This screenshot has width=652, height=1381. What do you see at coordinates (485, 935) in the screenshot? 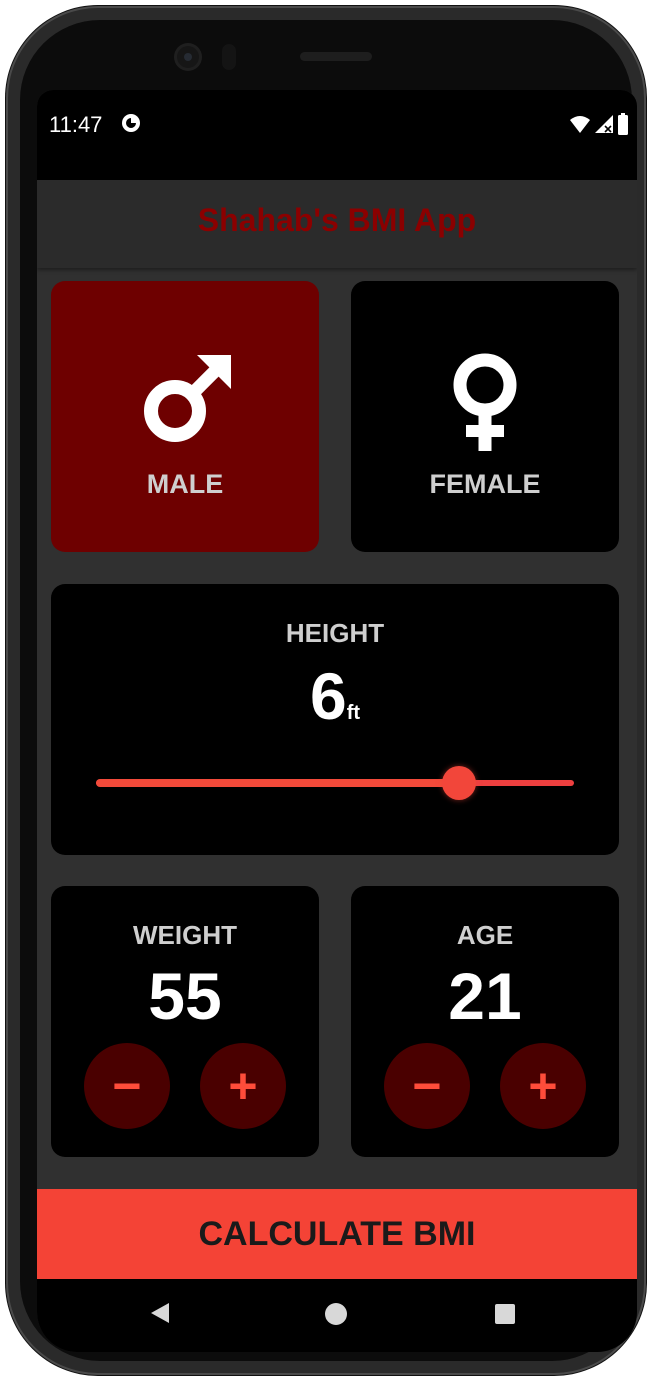
I see `age-label: AGE` at bounding box center [485, 935].